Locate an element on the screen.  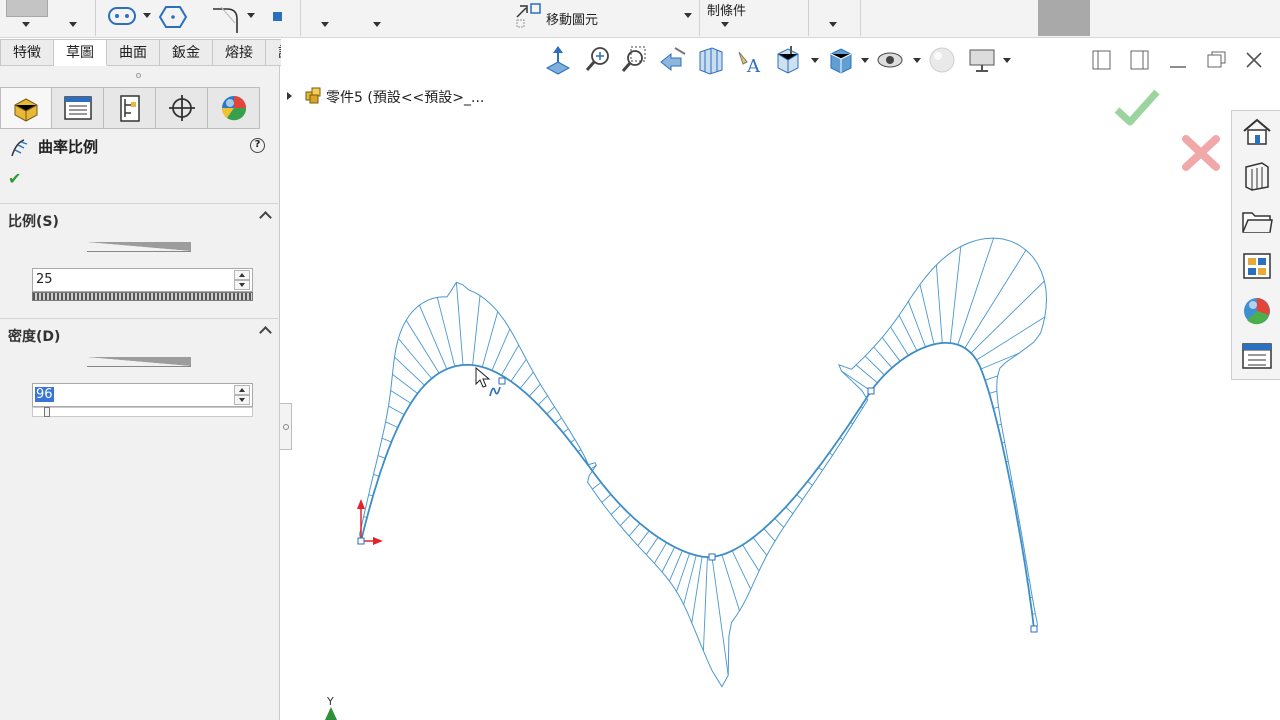
manager-tabs is located at coordinates (130, 108).